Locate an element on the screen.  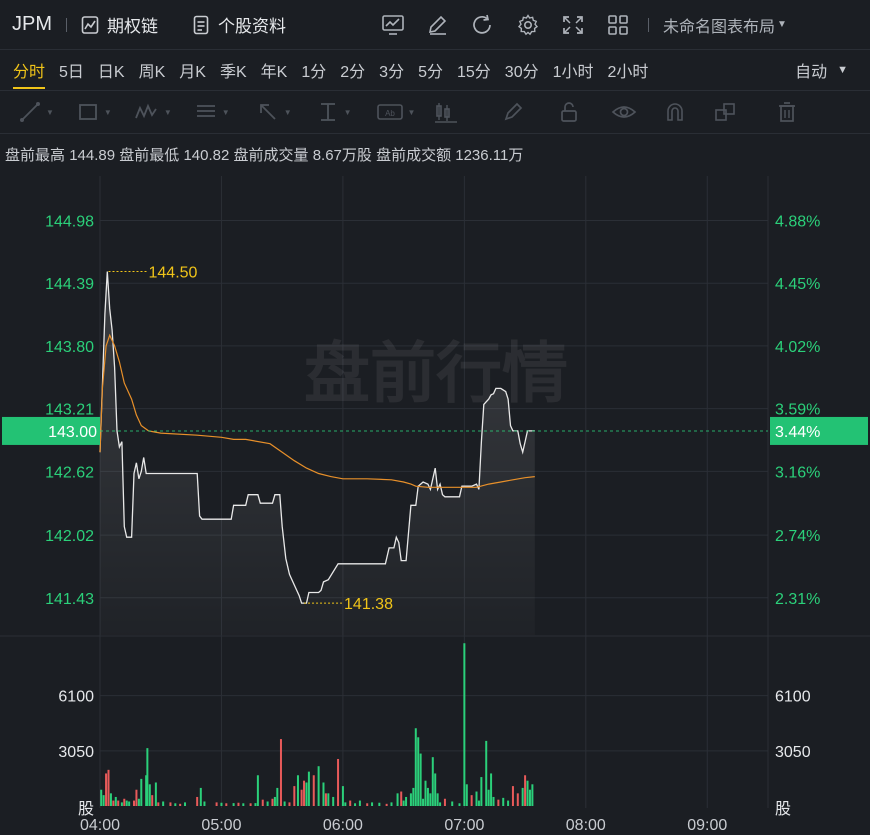
volume-tick-label-right: 3050 is located at coordinates (793, 752).